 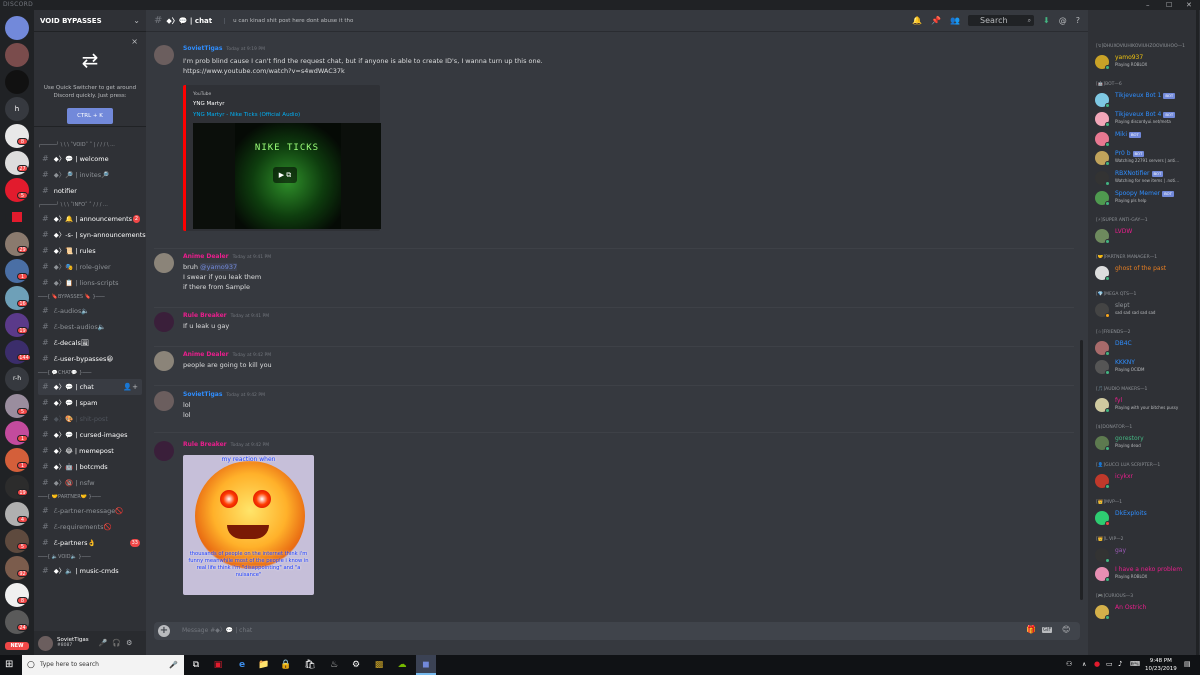 What do you see at coordinates (1001, 20) in the screenshot?
I see `search-input: Search ⌕` at bounding box center [1001, 20].